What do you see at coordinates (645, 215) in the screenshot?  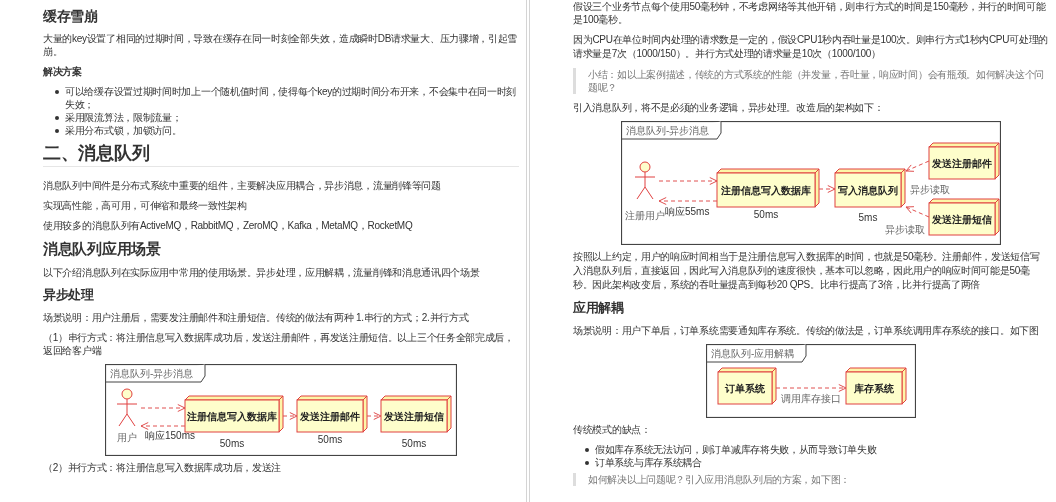 I see `actor-label: 注册用户` at bounding box center [645, 215].